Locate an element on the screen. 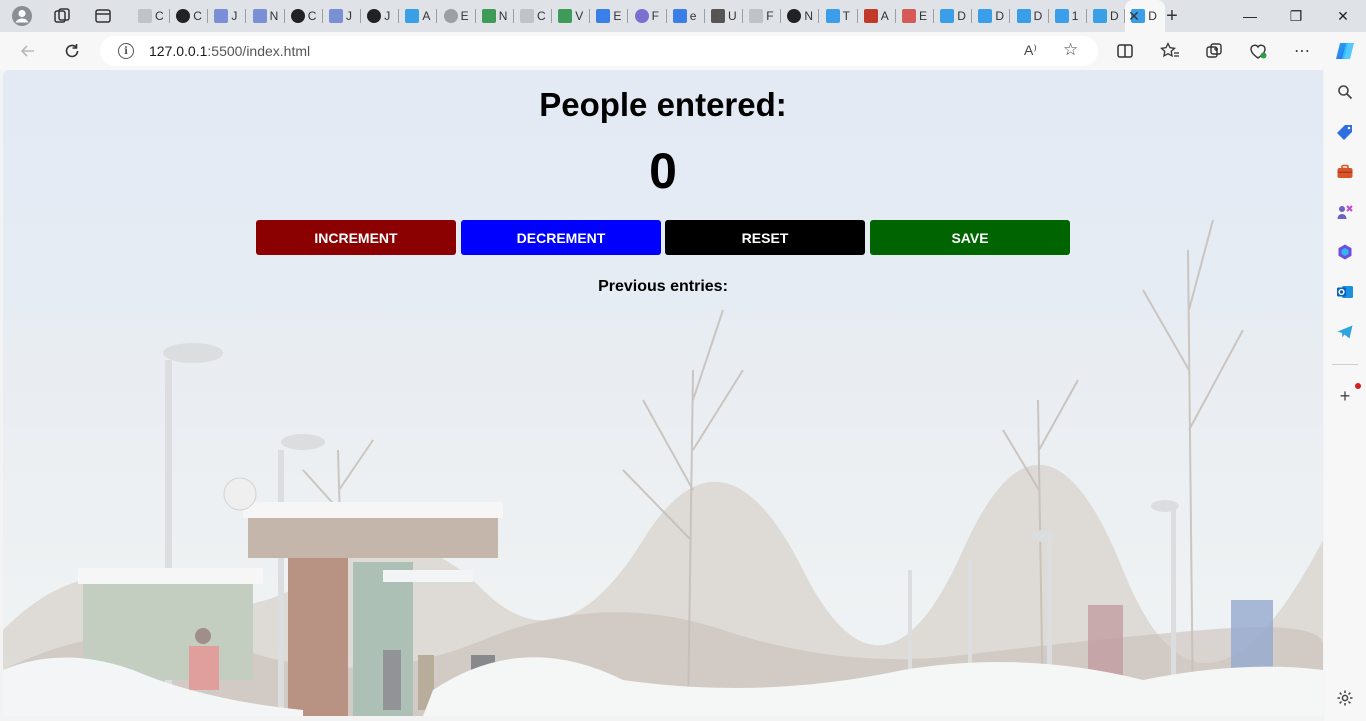 The height and width of the screenshot is (721, 1366). browser-tab: U is located at coordinates (724, 16).